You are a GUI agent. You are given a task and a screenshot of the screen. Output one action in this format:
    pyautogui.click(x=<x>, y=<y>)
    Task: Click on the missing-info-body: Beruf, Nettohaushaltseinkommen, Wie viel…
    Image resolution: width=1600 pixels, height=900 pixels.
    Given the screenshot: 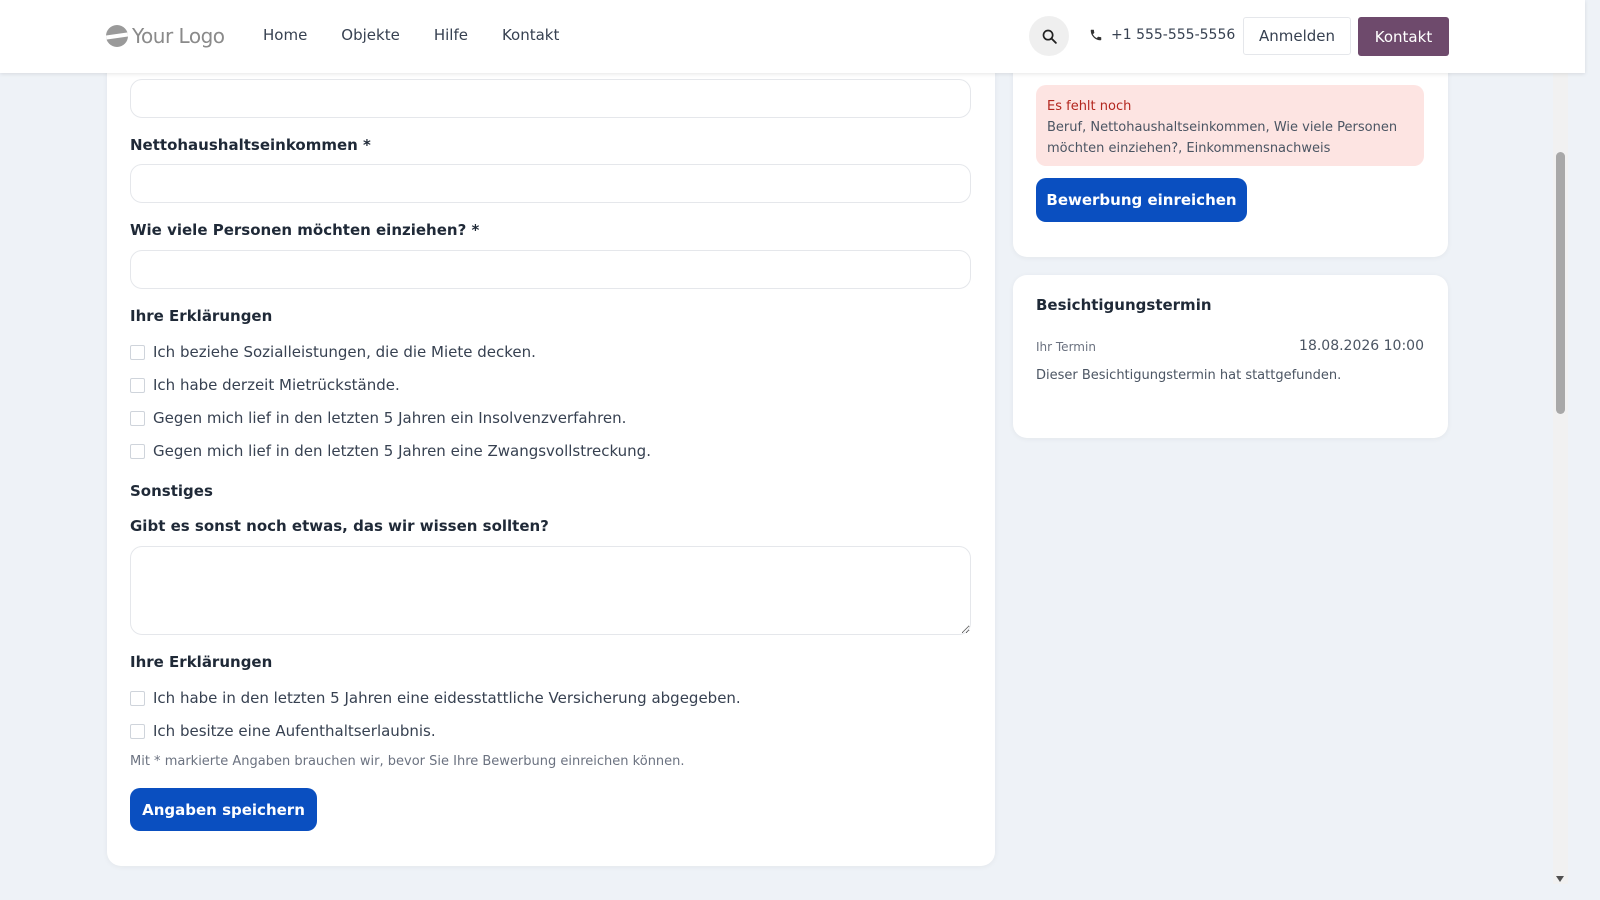 What is the action you would take?
    pyautogui.click(x=1222, y=138)
    